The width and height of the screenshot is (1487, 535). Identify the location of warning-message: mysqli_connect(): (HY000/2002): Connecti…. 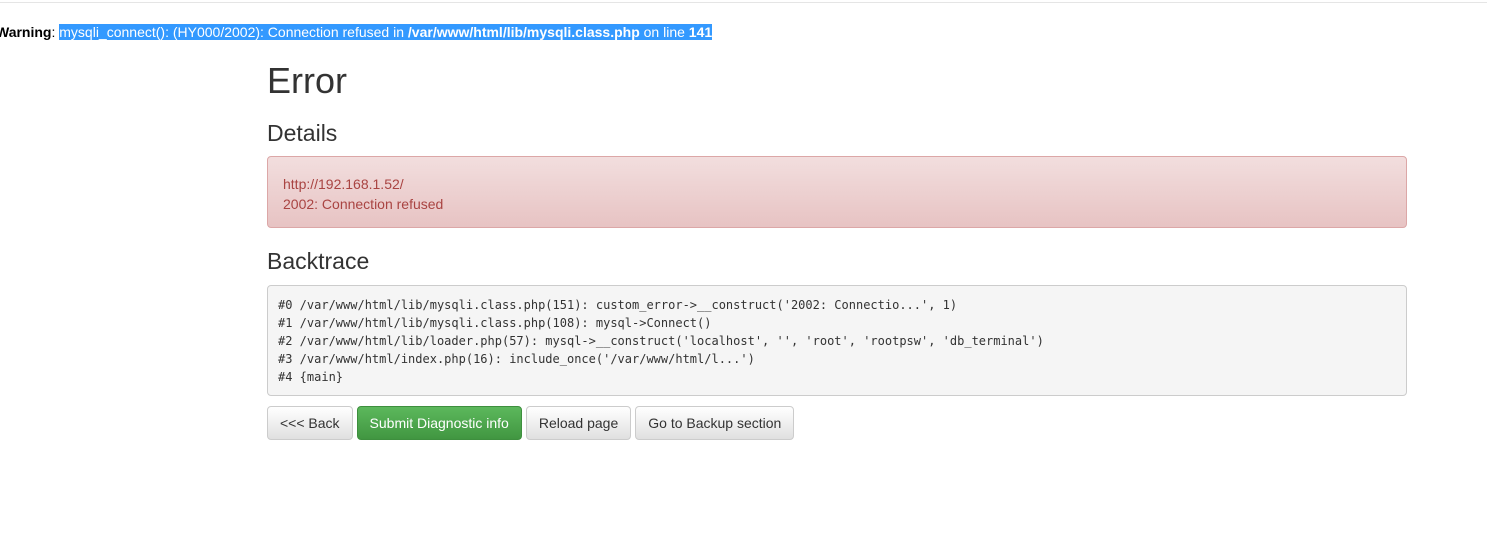
(233, 32).